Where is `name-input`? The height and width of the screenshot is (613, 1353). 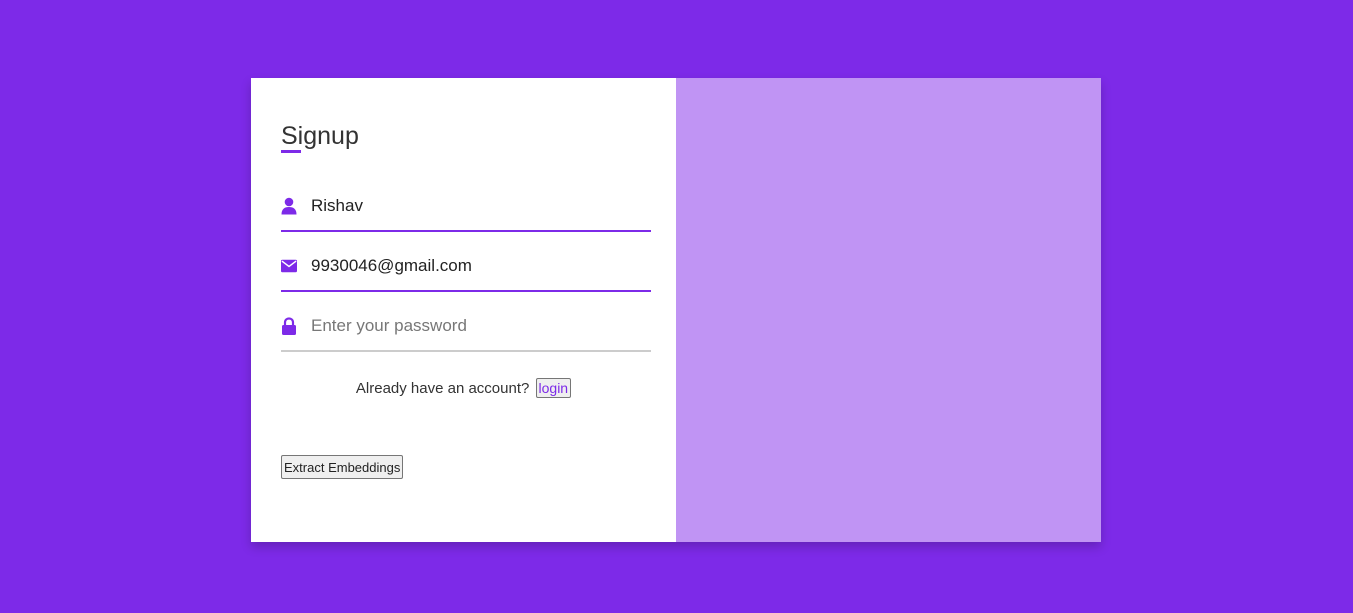
name-input is located at coordinates (471, 206).